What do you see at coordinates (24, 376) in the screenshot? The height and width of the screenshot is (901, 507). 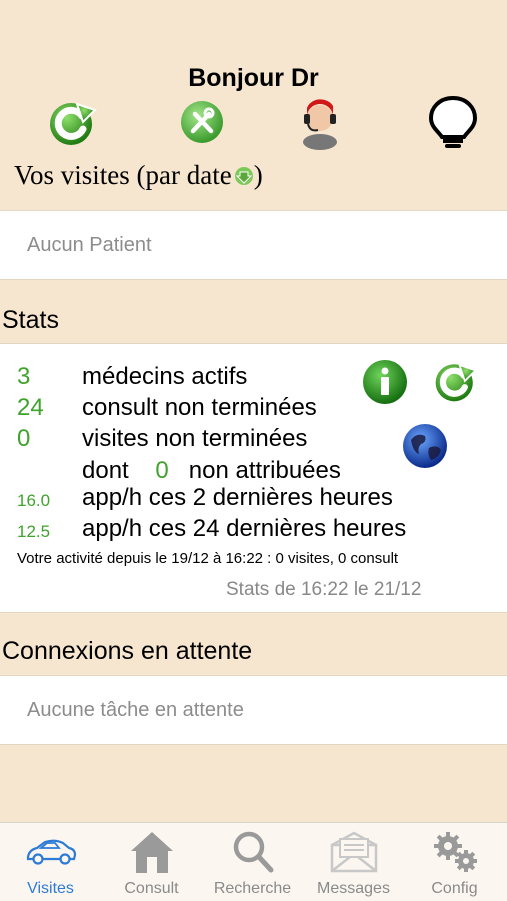 I see `active-doctors-count: 3` at bounding box center [24, 376].